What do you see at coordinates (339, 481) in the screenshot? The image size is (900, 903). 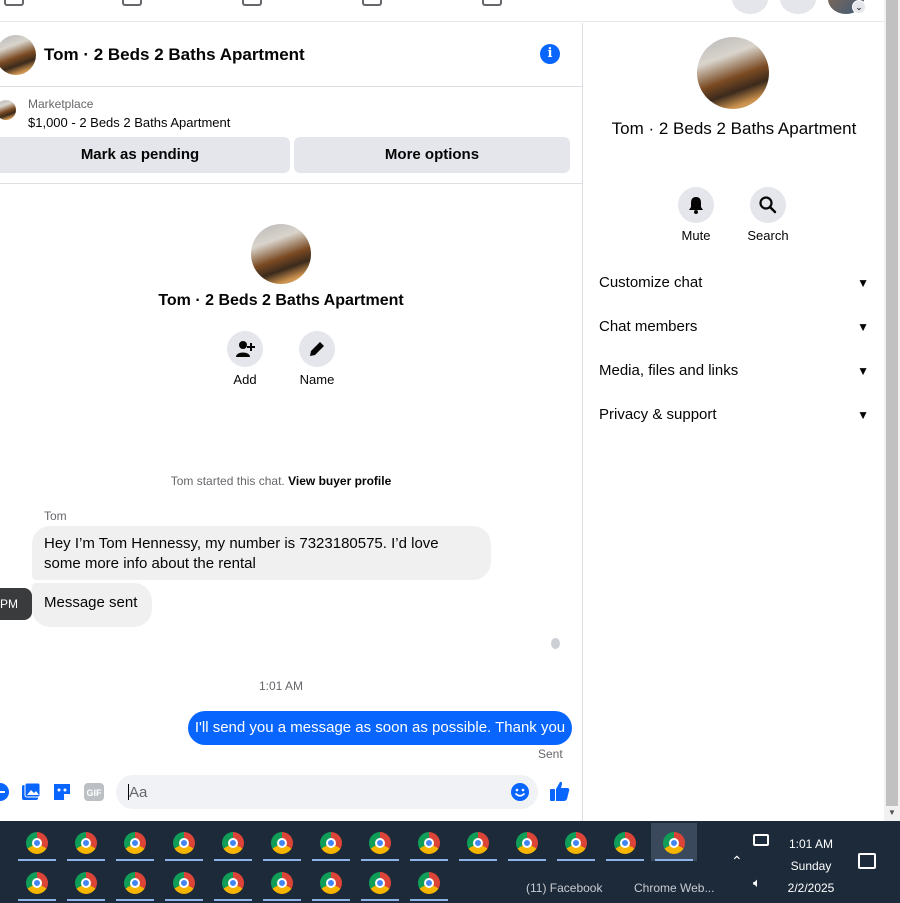 I see `view-buyer-profile-link: View buyer profile` at bounding box center [339, 481].